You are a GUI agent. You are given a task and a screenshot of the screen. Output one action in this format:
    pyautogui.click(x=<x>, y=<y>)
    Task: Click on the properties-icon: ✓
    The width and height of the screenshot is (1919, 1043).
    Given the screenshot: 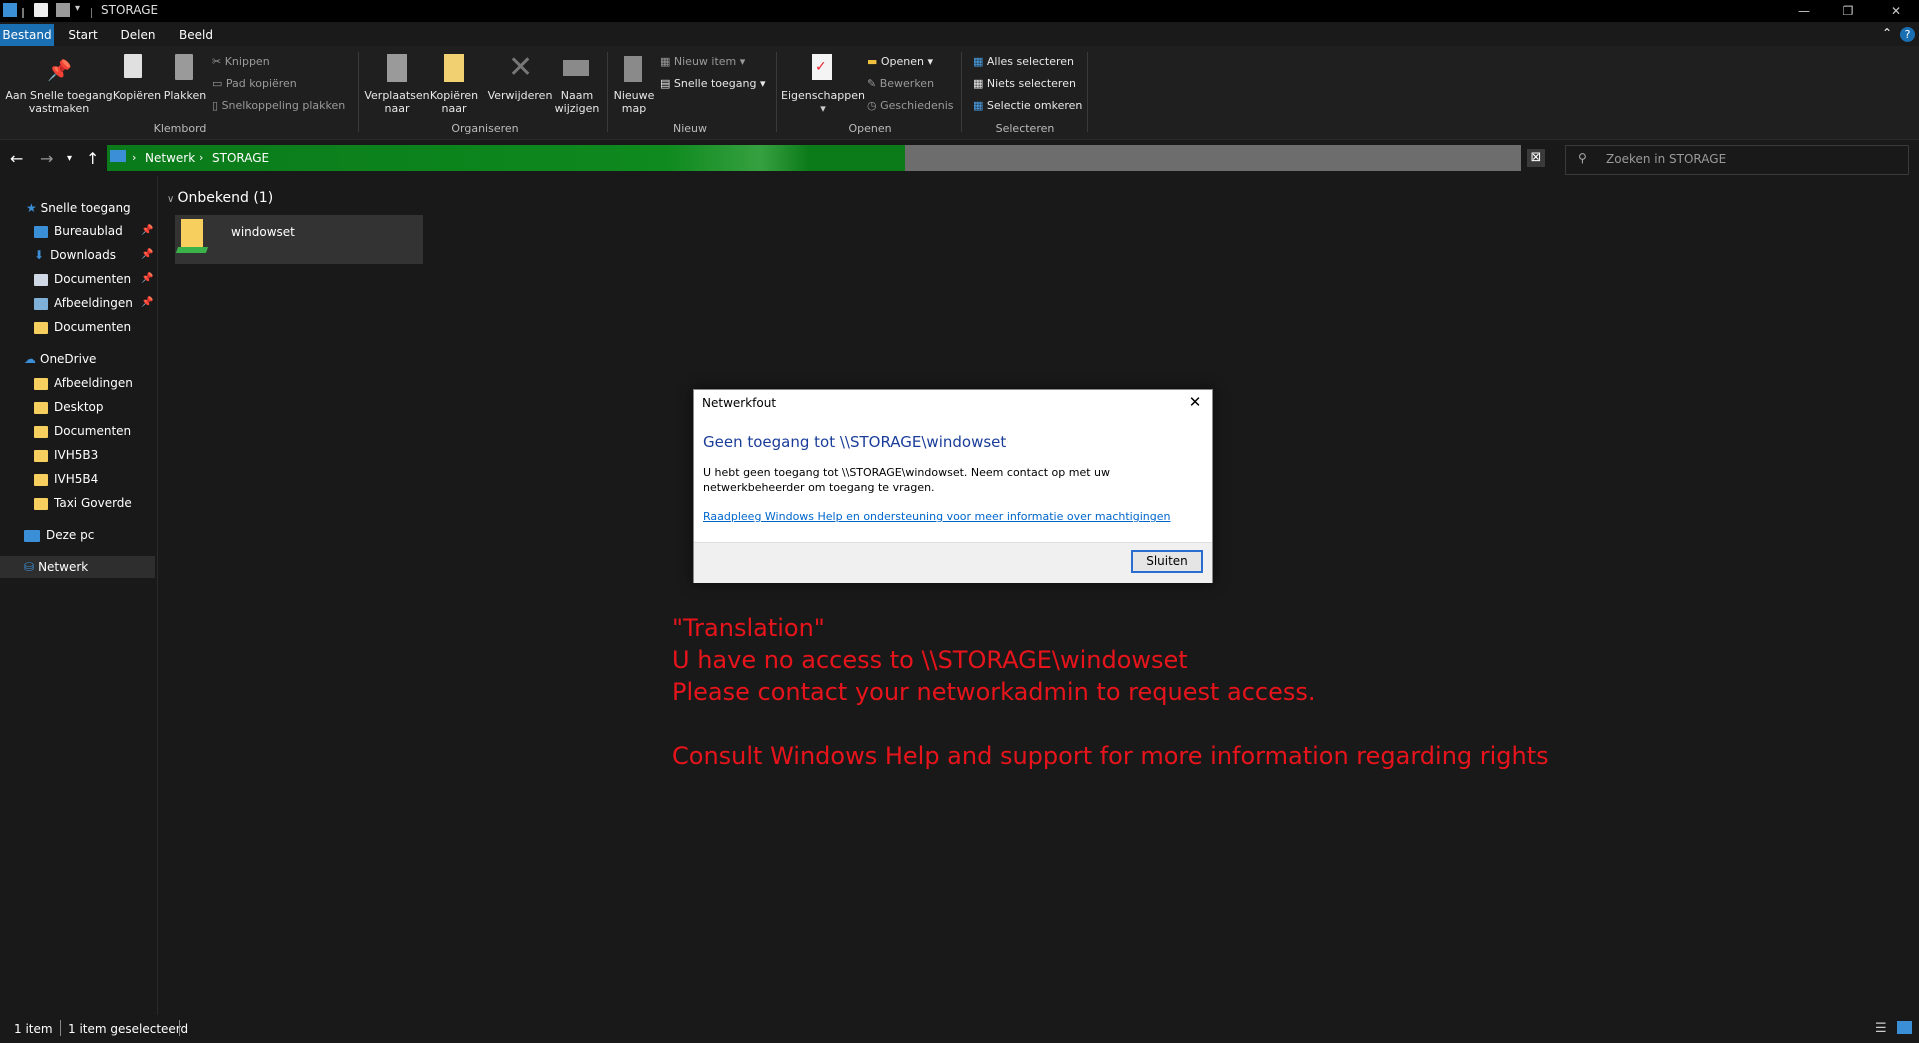 What is the action you would take?
    pyautogui.click(x=822, y=67)
    